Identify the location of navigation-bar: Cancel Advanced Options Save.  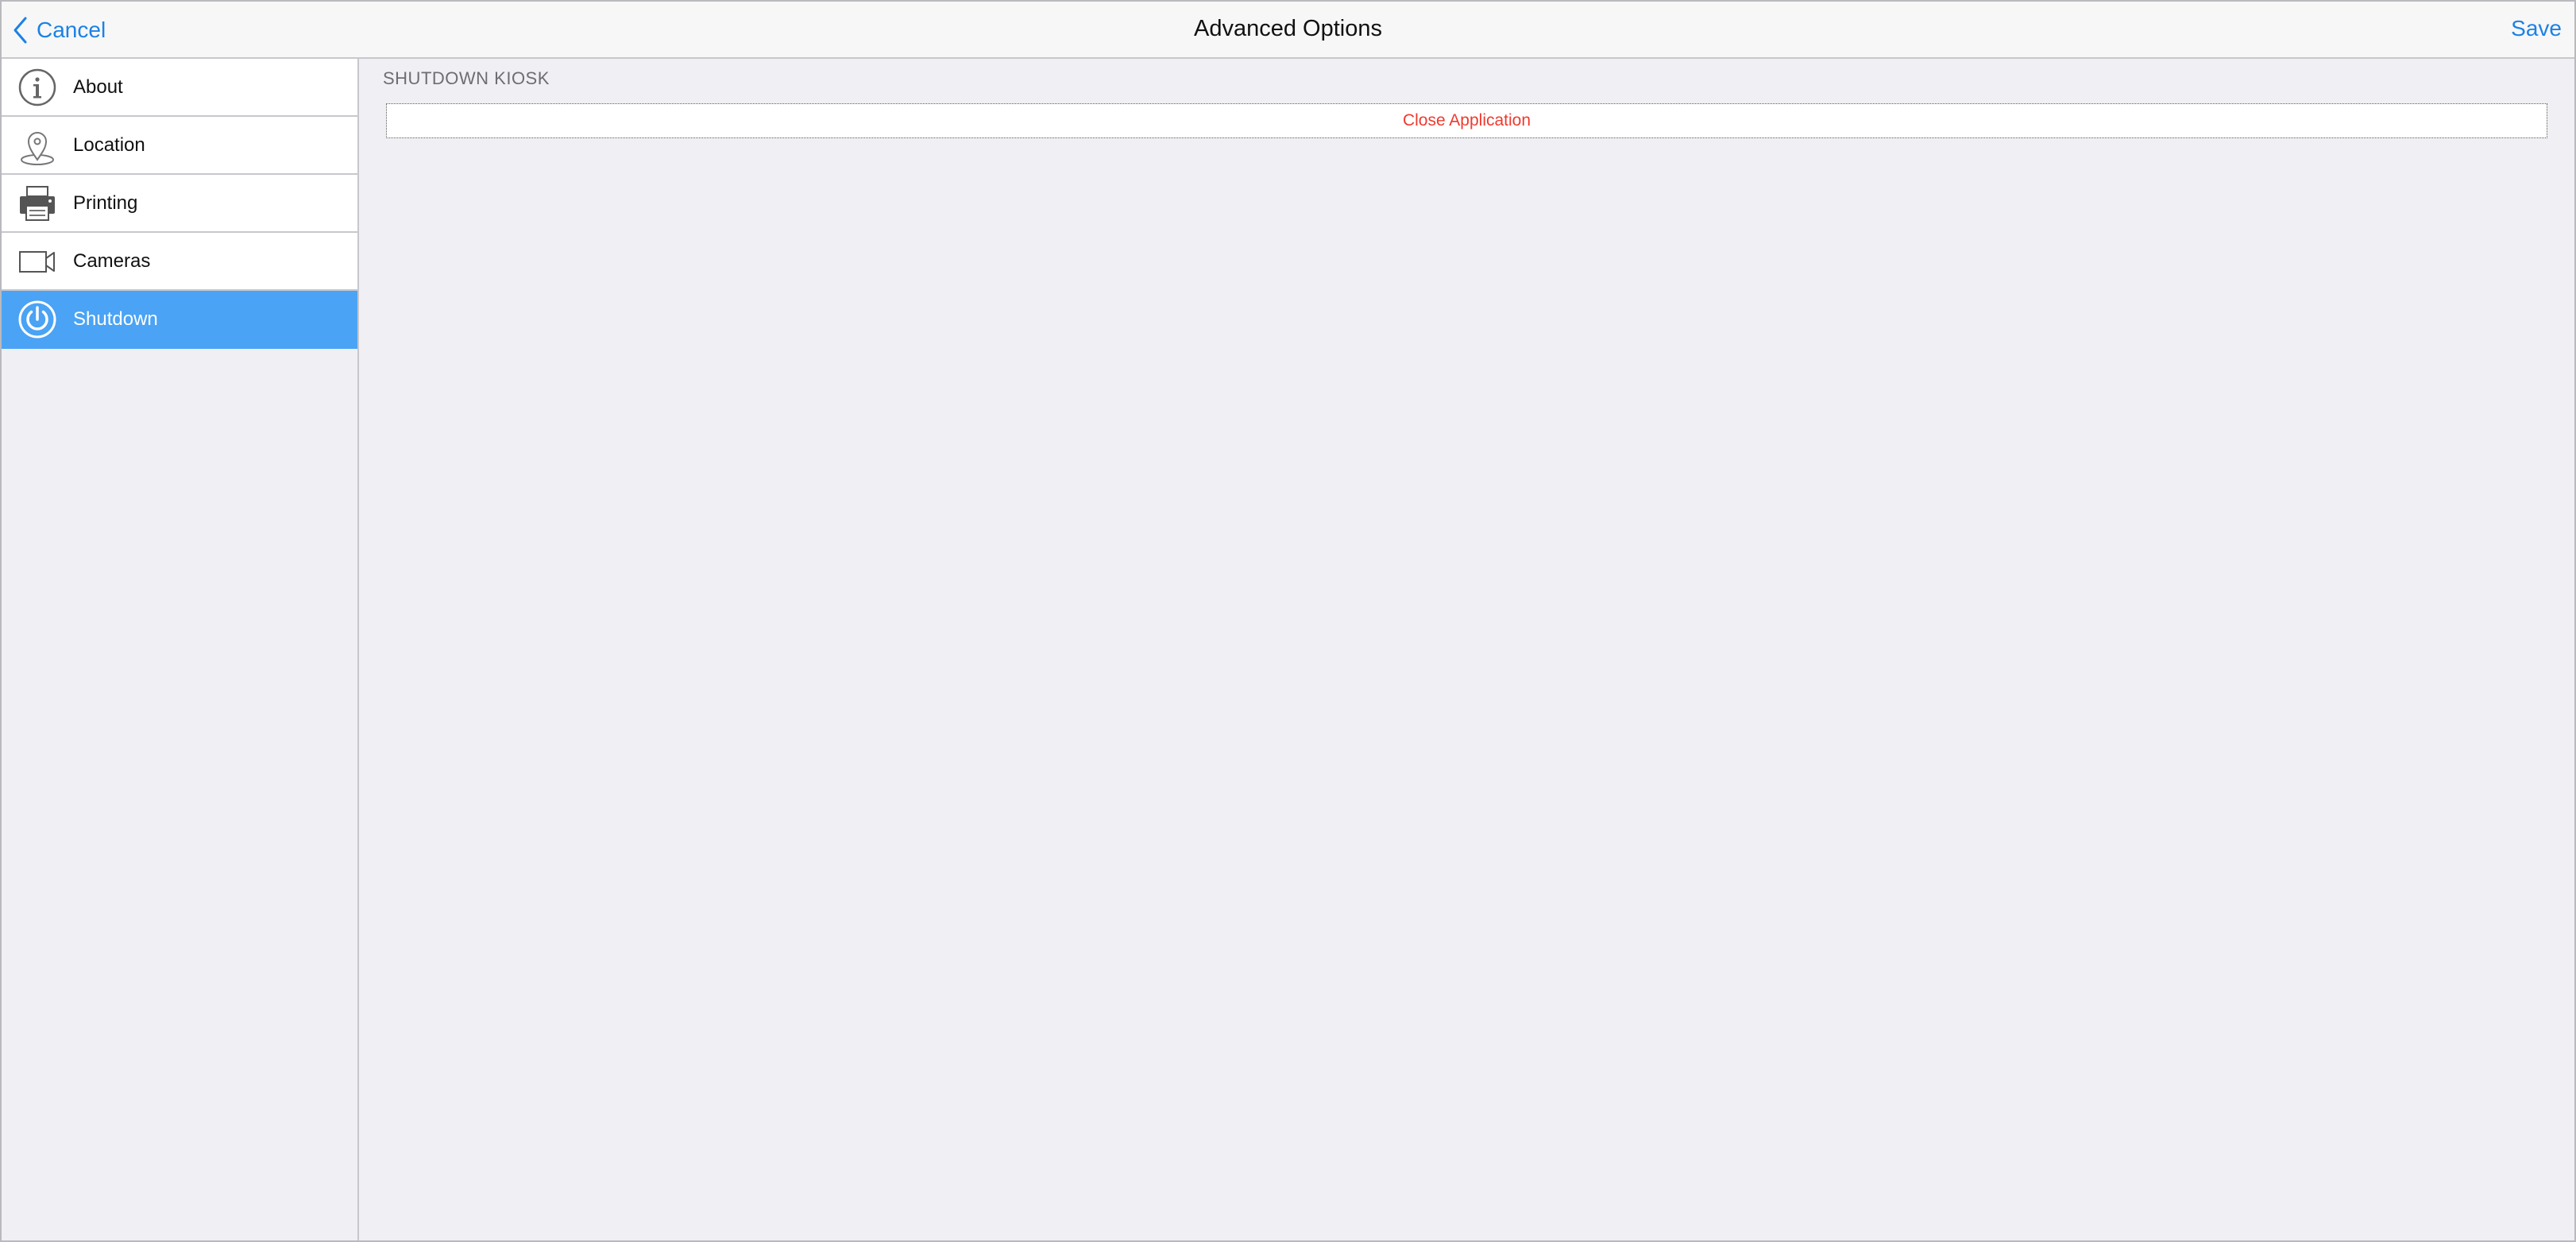
(1288, 30).